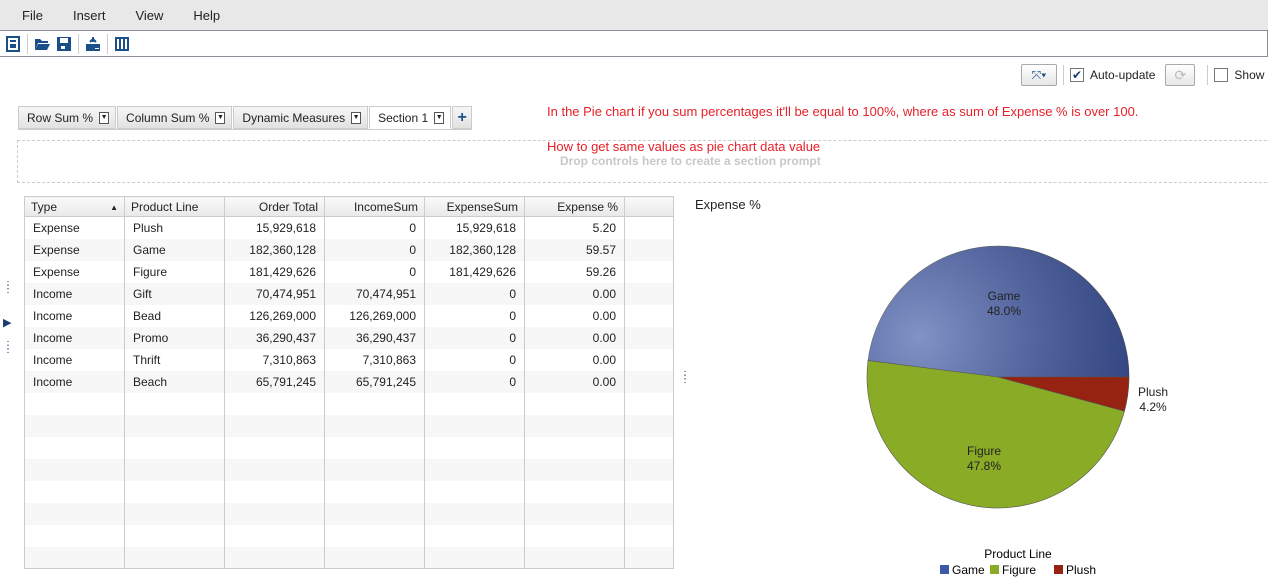  Describe the element at coordinates (984, 451) in the screenshot. I see `slice-label: Figure` at that location.